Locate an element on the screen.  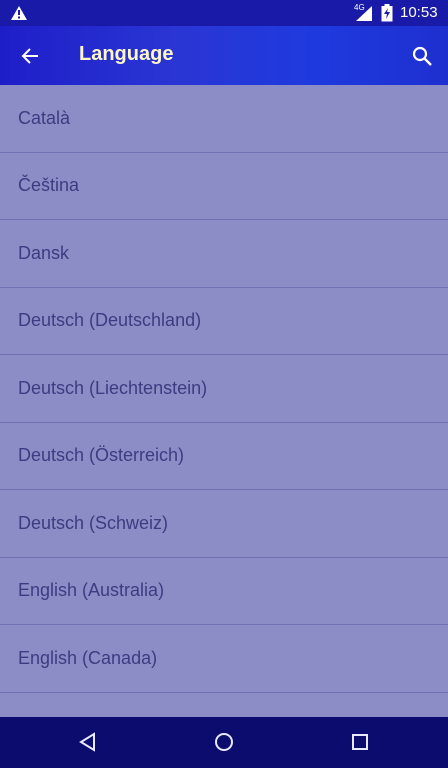
home-circle-icon is located at coordinates (224, 742).